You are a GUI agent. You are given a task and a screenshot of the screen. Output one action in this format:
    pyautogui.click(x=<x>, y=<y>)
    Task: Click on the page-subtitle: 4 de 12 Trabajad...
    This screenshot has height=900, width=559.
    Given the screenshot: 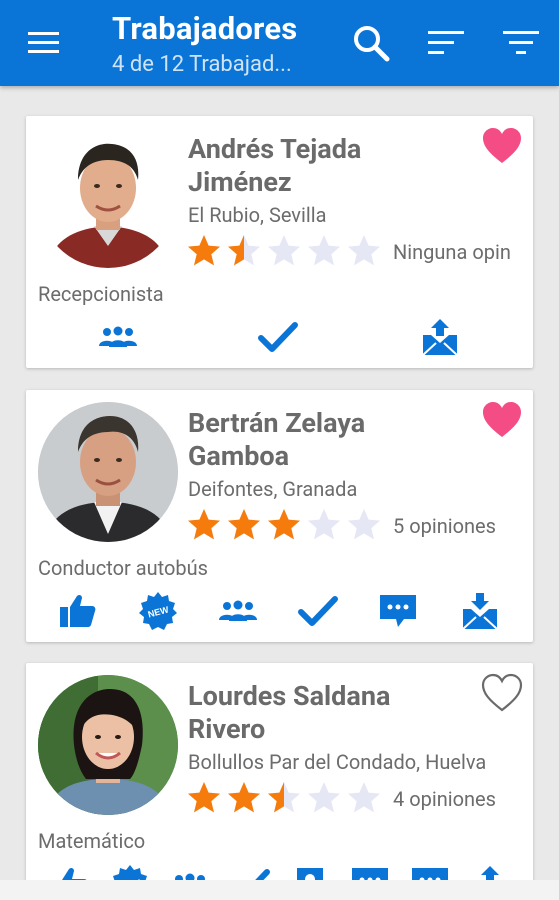 What is the action you would take?
    pyautogui.click(x=202, y=64)
    